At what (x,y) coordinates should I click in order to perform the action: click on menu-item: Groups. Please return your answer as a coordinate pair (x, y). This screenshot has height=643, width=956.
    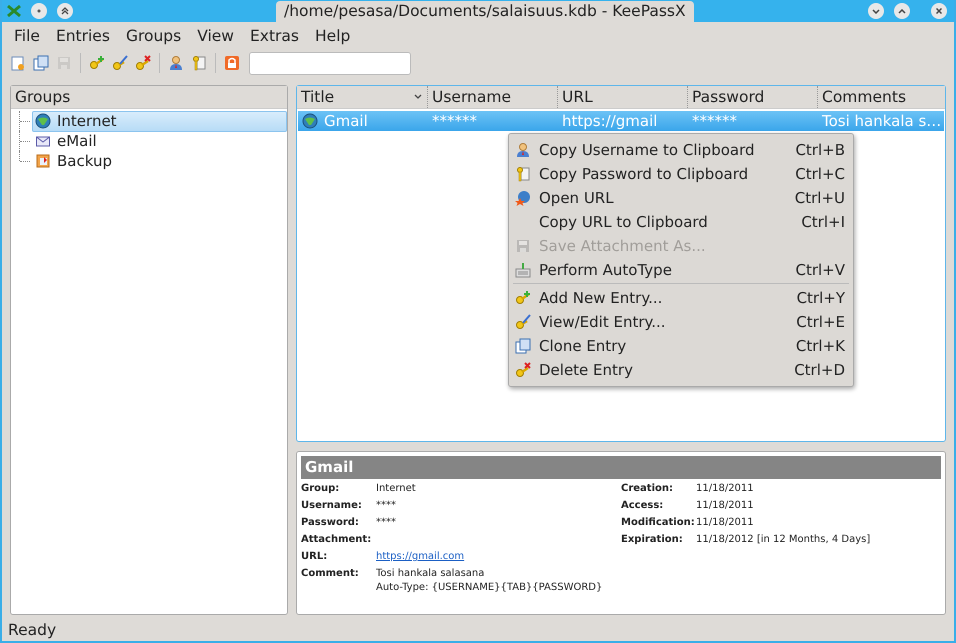
    Looking at the image, I should click on (154, 36).